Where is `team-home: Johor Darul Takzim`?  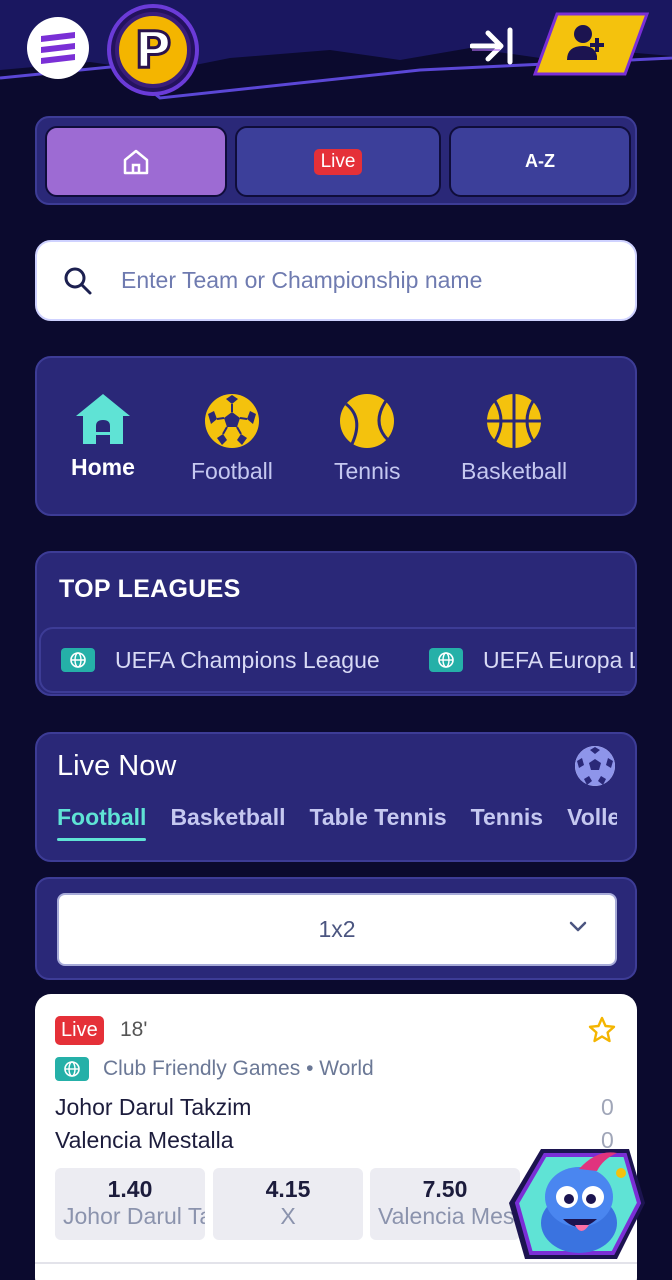
team-home: Johor Darul Takzim is located at coordinates (153, 1107).